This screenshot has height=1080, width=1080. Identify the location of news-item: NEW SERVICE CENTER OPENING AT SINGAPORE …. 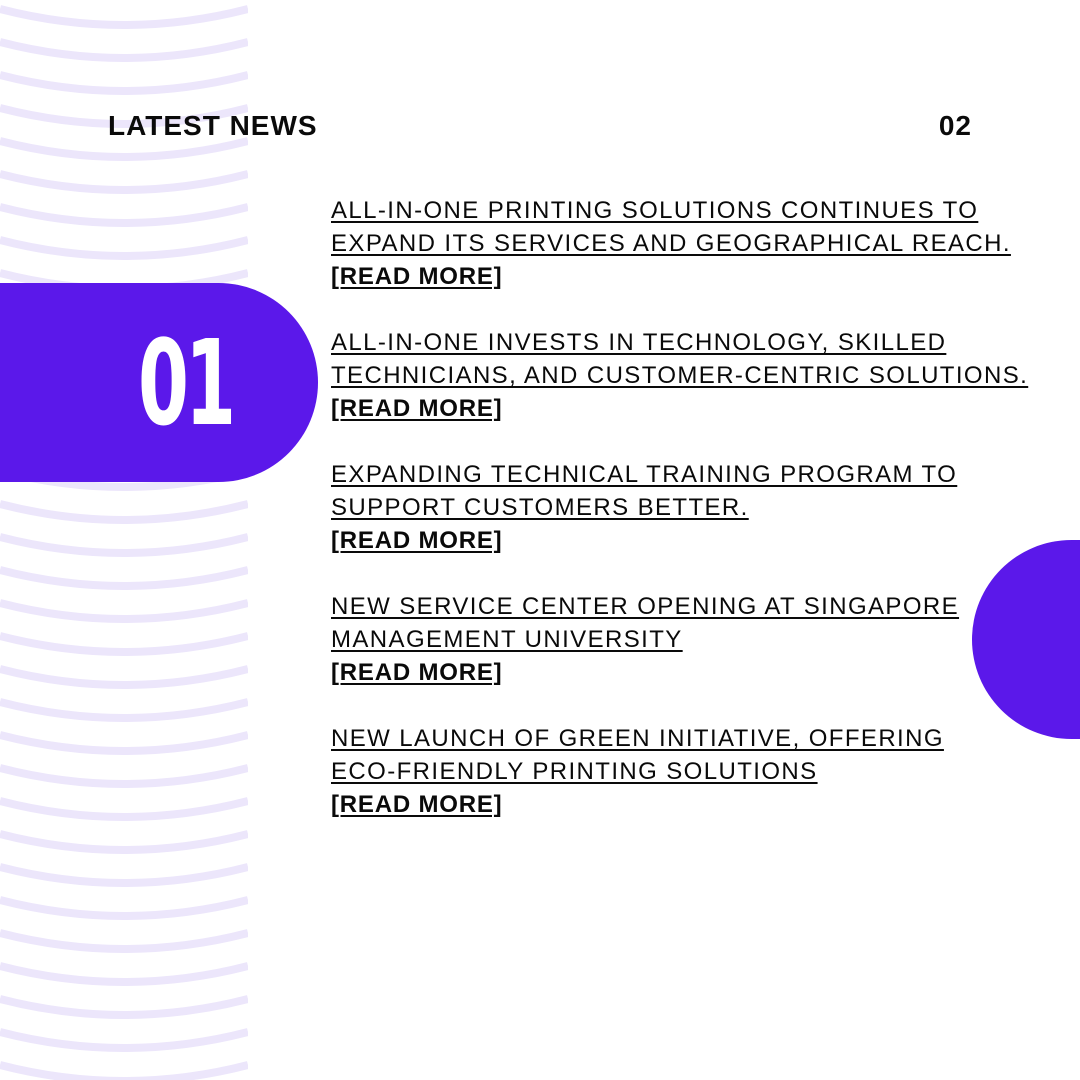
(691, 639).